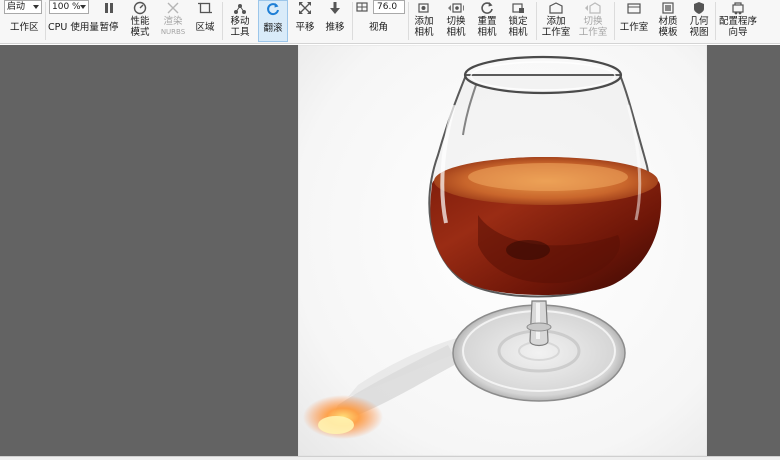 The height and width of the screenshot is (460, 780). What do you see at coordinates (16, 7) in the screenshot?
I see `start-mode-value: 启动` at bounding box center [16, 7].